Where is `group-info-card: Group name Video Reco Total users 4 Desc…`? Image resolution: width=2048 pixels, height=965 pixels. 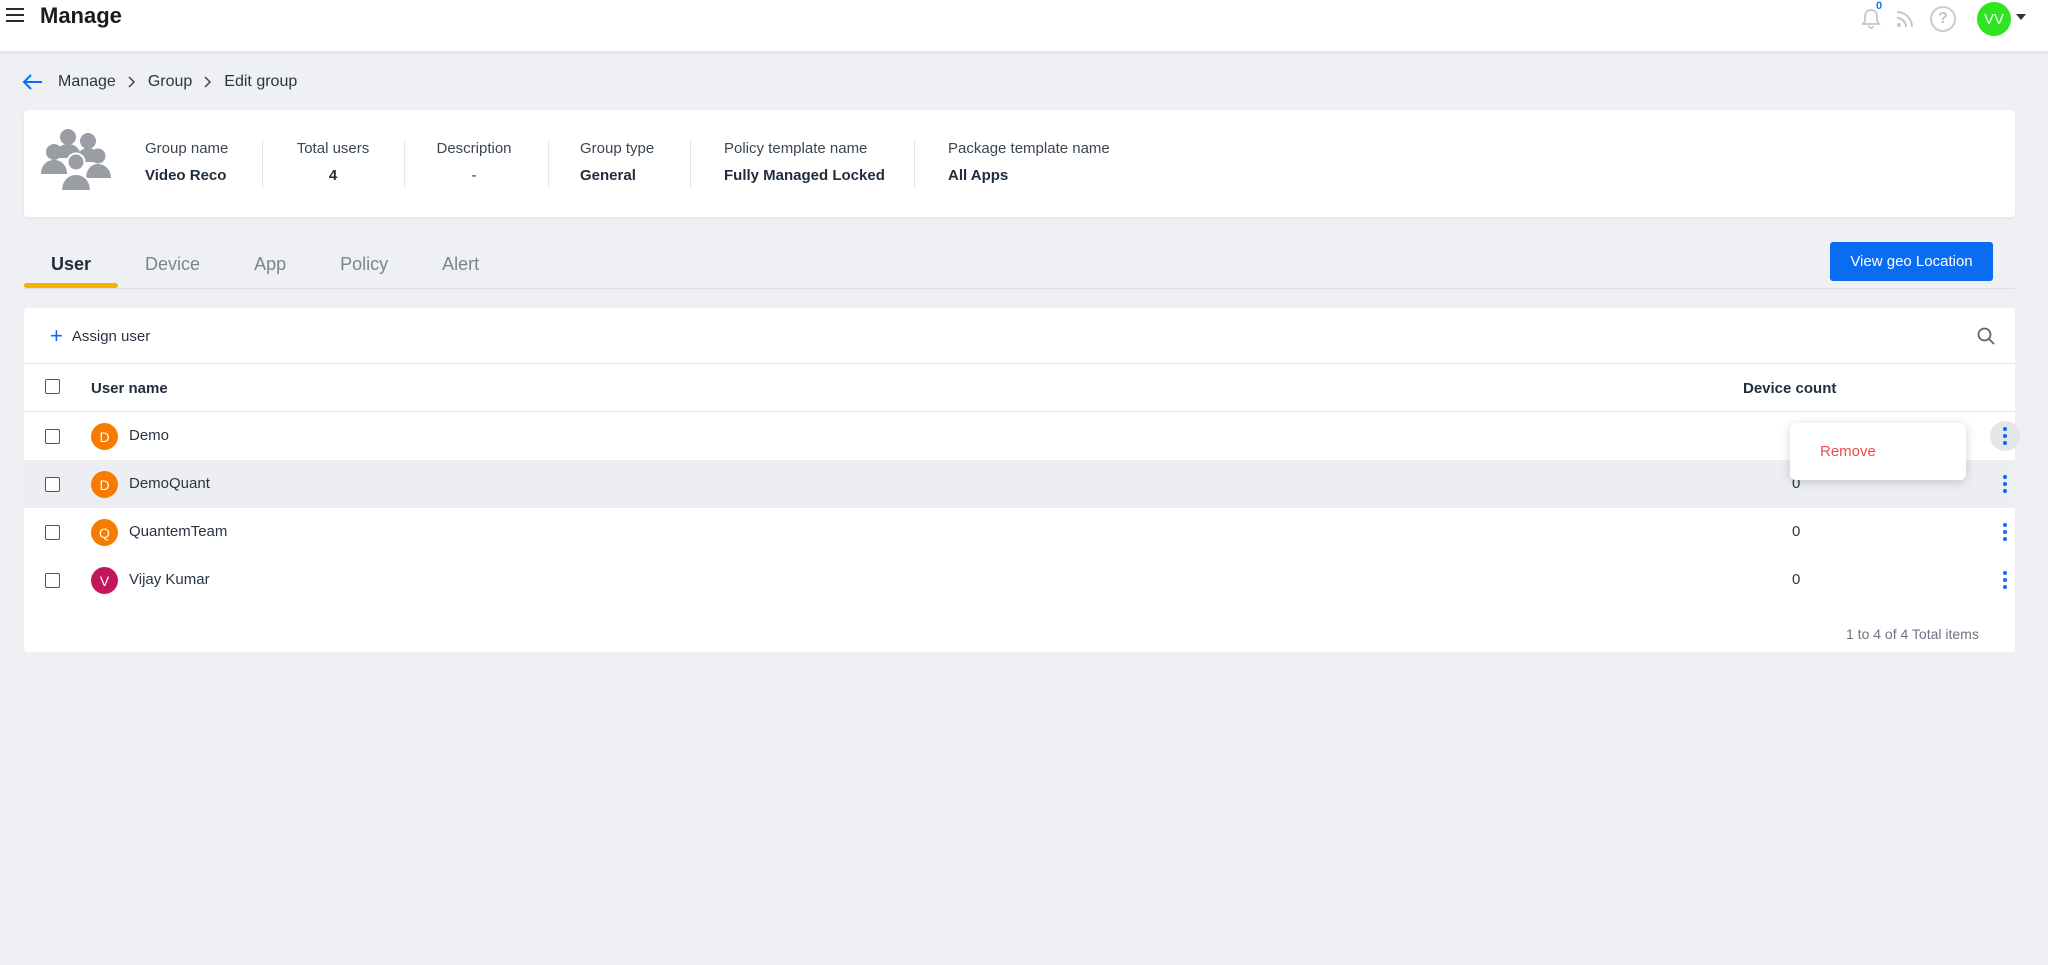 group-info-card: Group name Video Reco Total users 4 Desc… is located at coordinates (1019, 163).